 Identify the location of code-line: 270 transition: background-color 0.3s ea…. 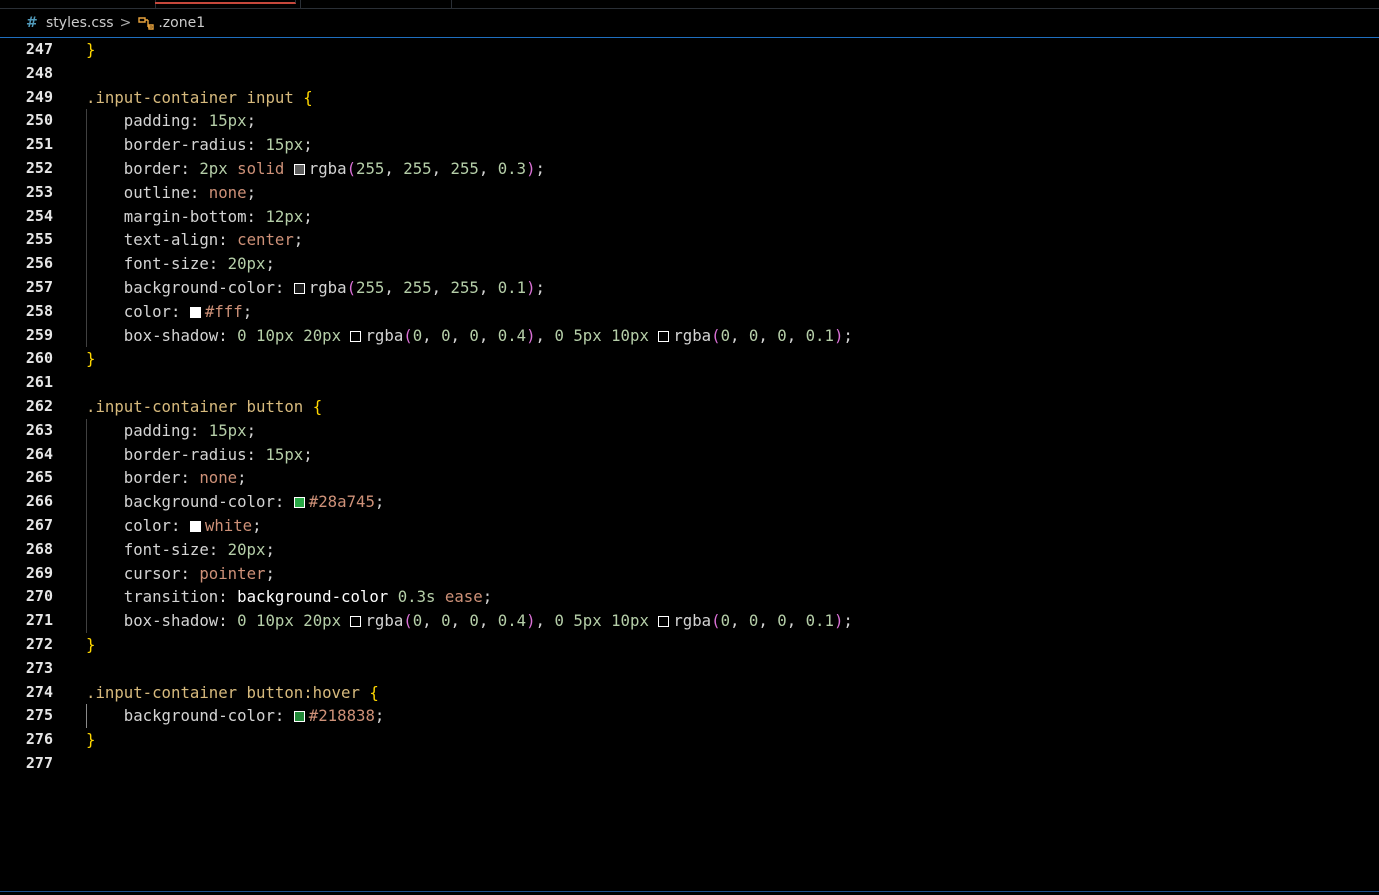
(689, 597).